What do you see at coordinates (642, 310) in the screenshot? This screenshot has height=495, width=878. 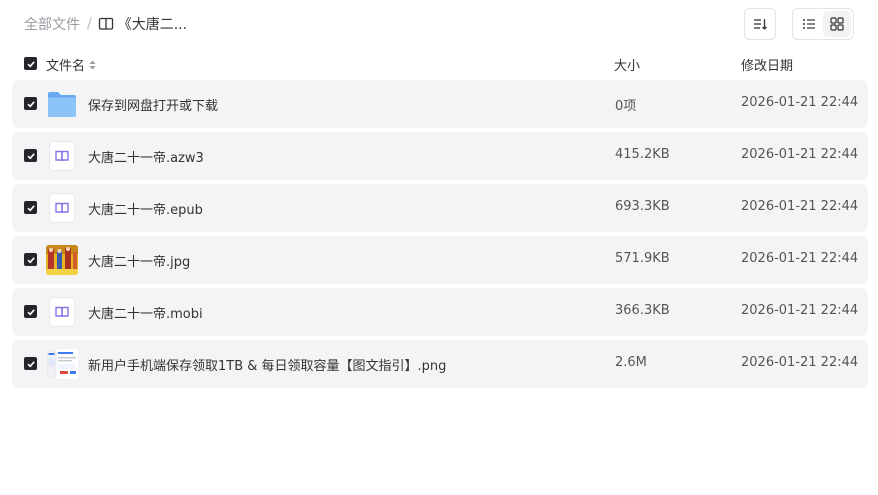 I see `file-size: 366.3KB` at bounding box center [642, 310].